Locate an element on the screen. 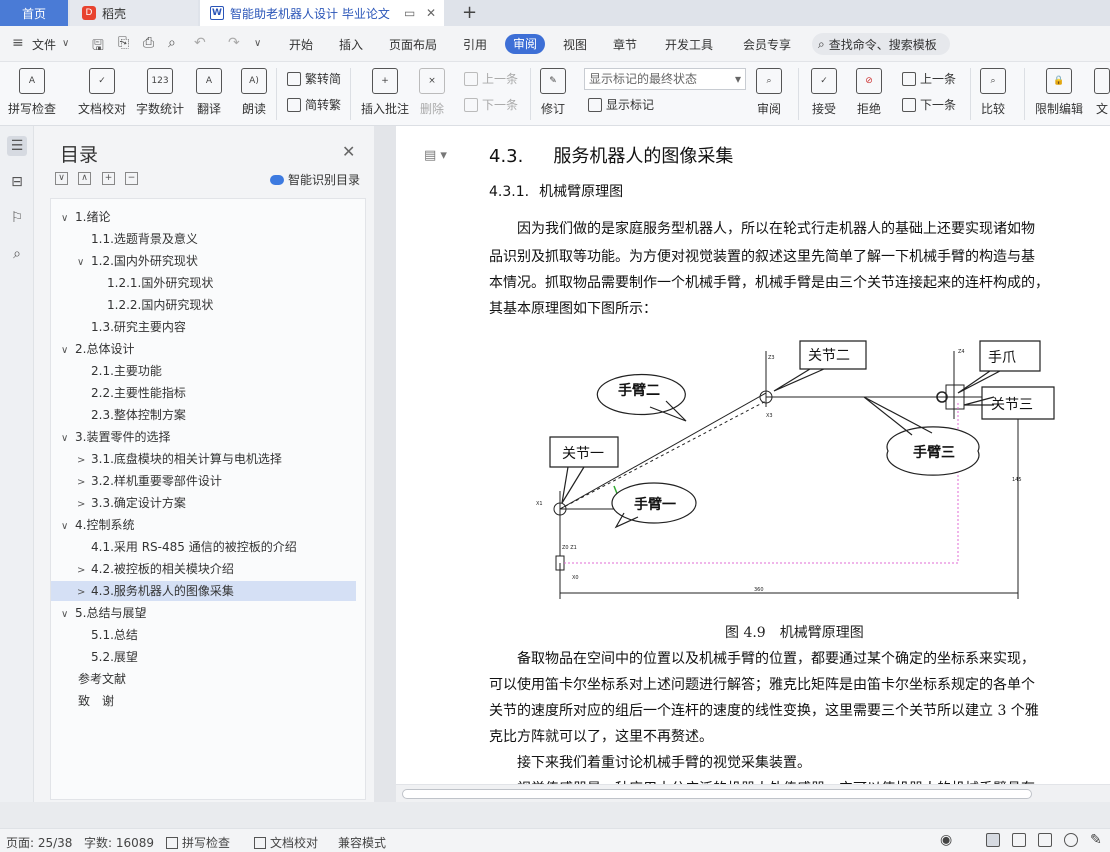 The width and height of the screenshot is (1110, 852). menu-page-layout: 页面布局 is located at coordinates (413, 44).